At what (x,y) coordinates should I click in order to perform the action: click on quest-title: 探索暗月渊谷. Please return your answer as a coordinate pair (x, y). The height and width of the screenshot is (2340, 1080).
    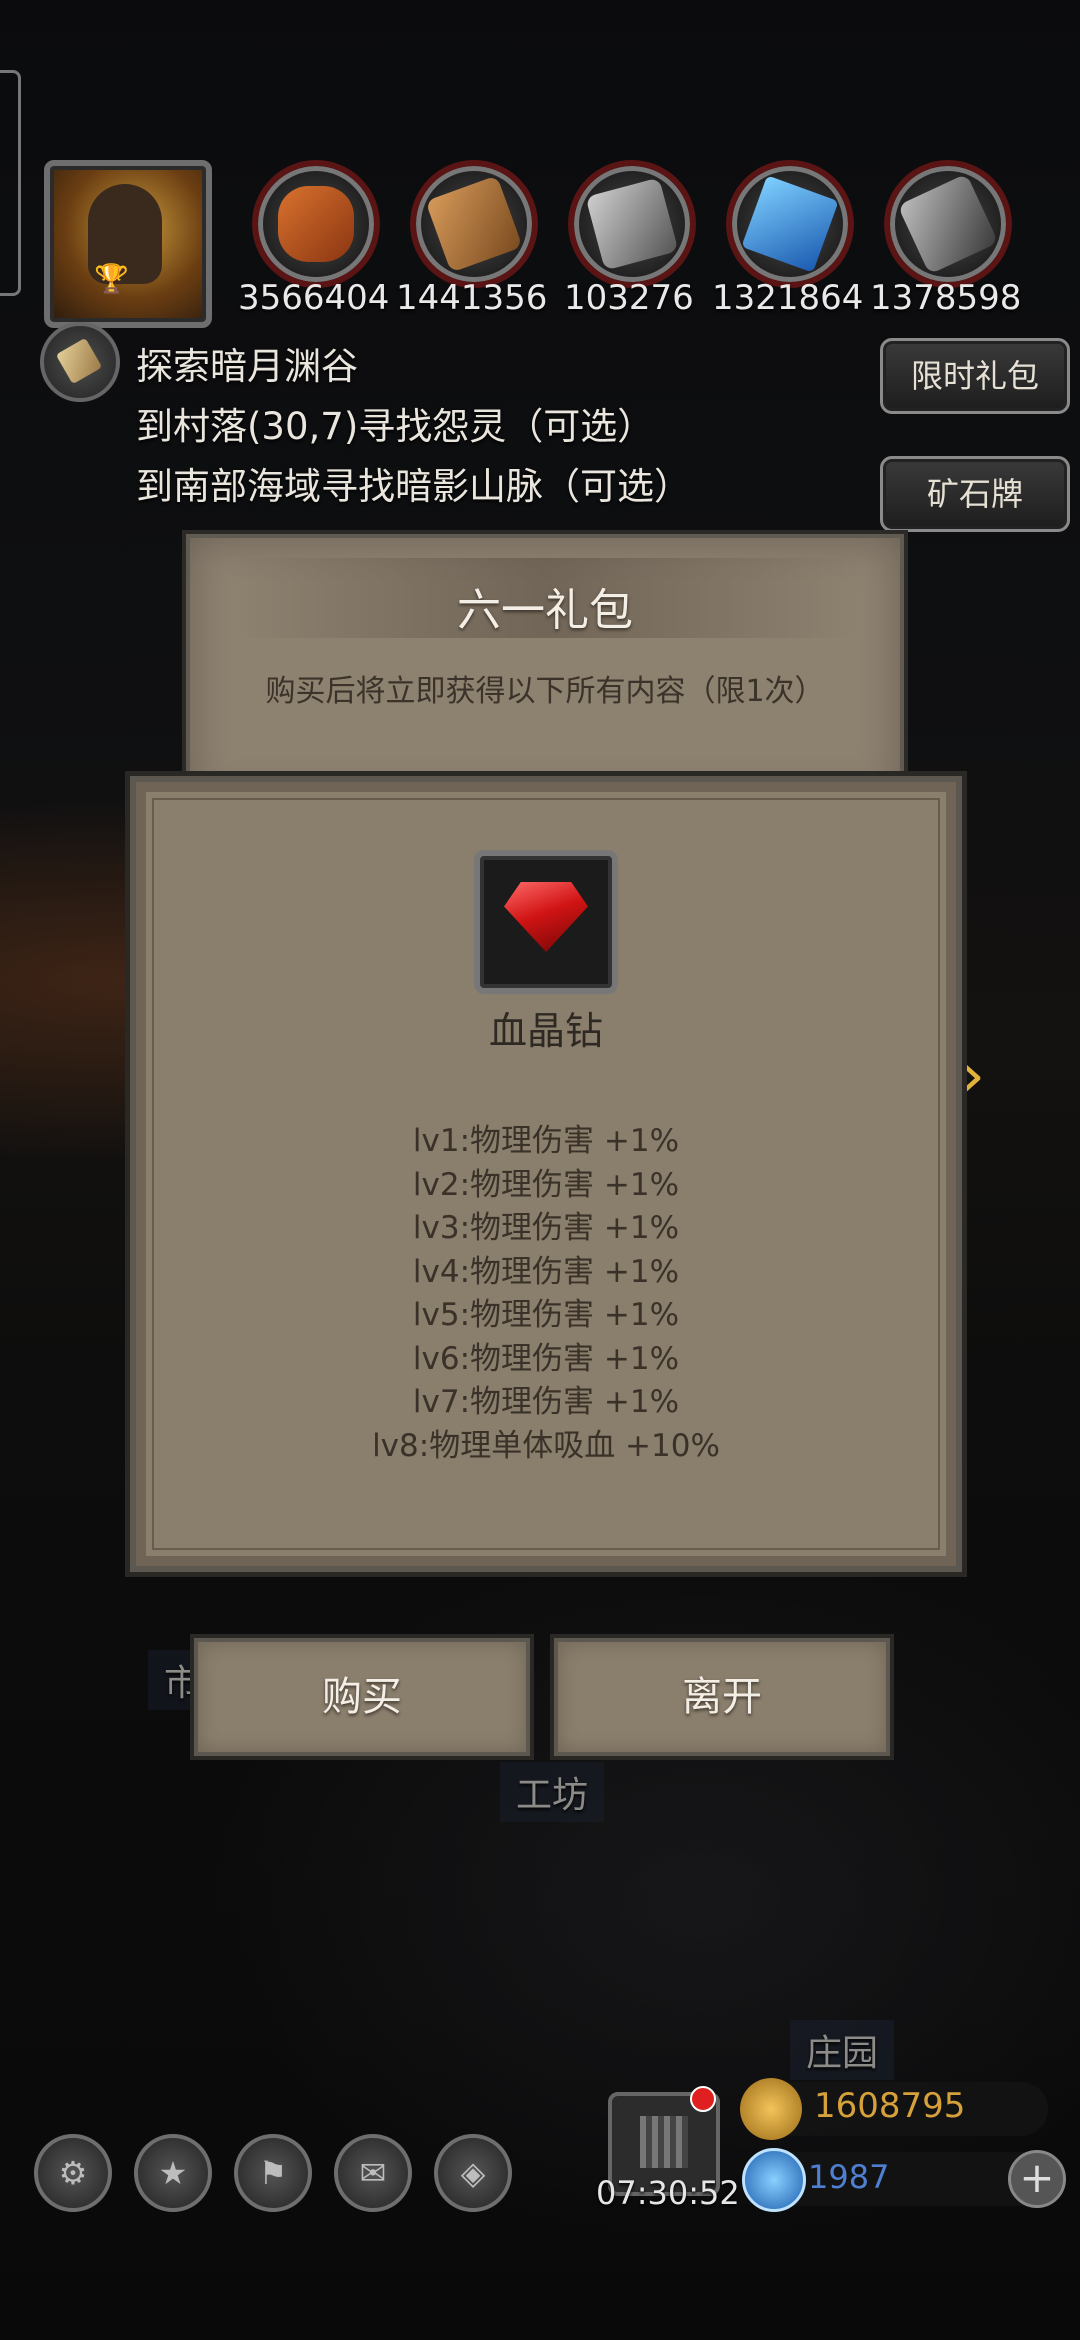
    Looking at the image, I should click on (247, 363).